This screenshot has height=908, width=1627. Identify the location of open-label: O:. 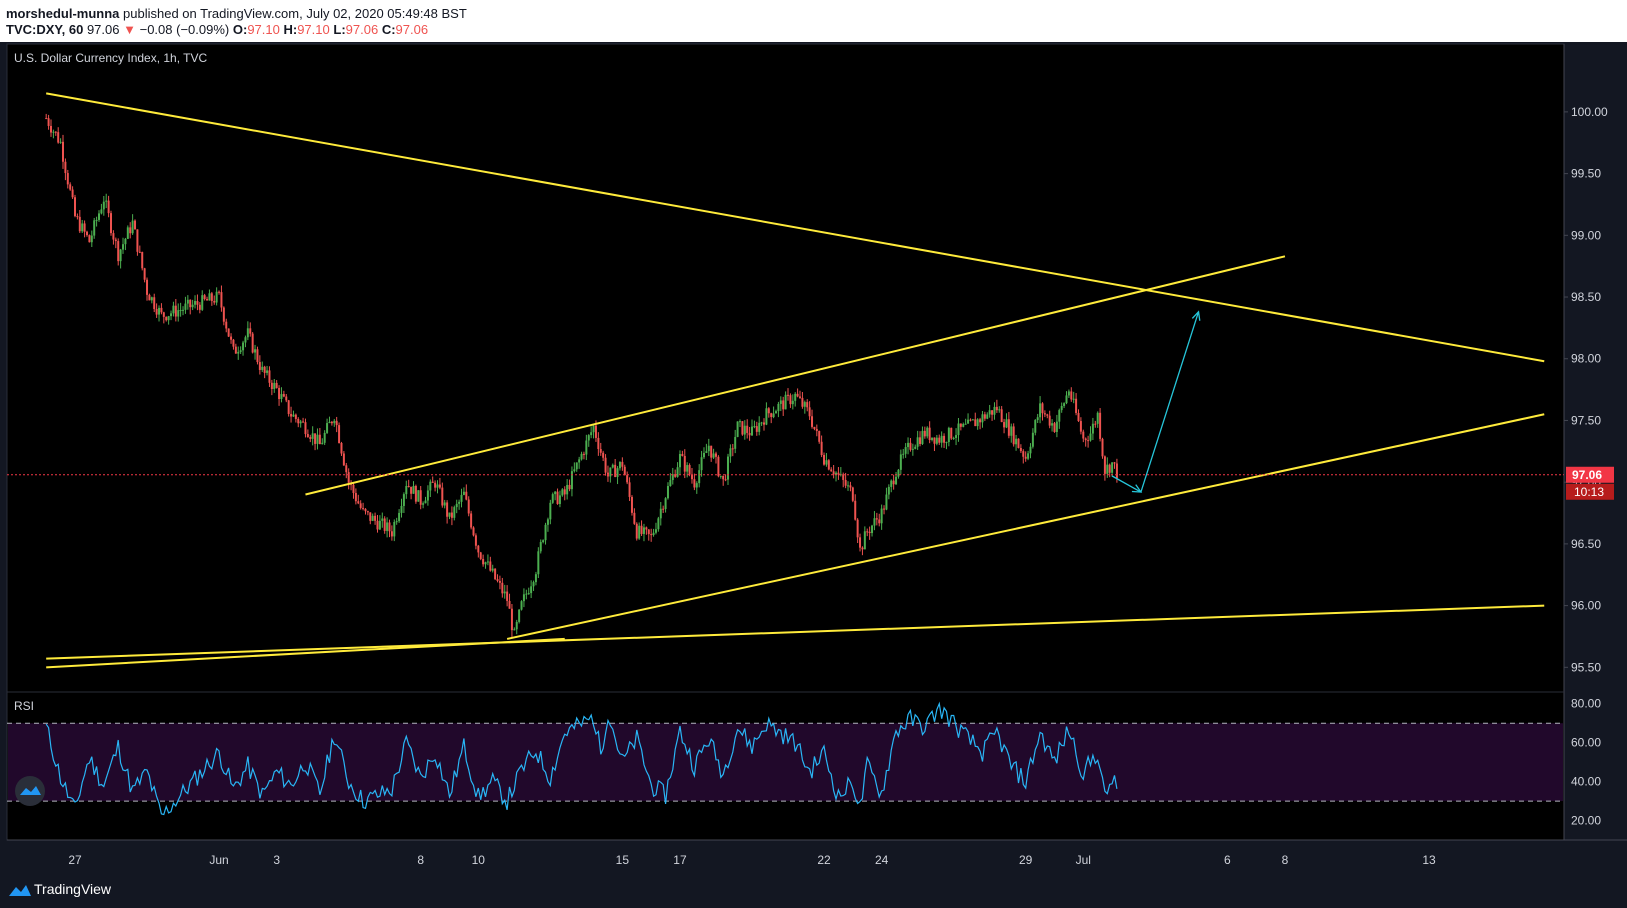
(240, 29).